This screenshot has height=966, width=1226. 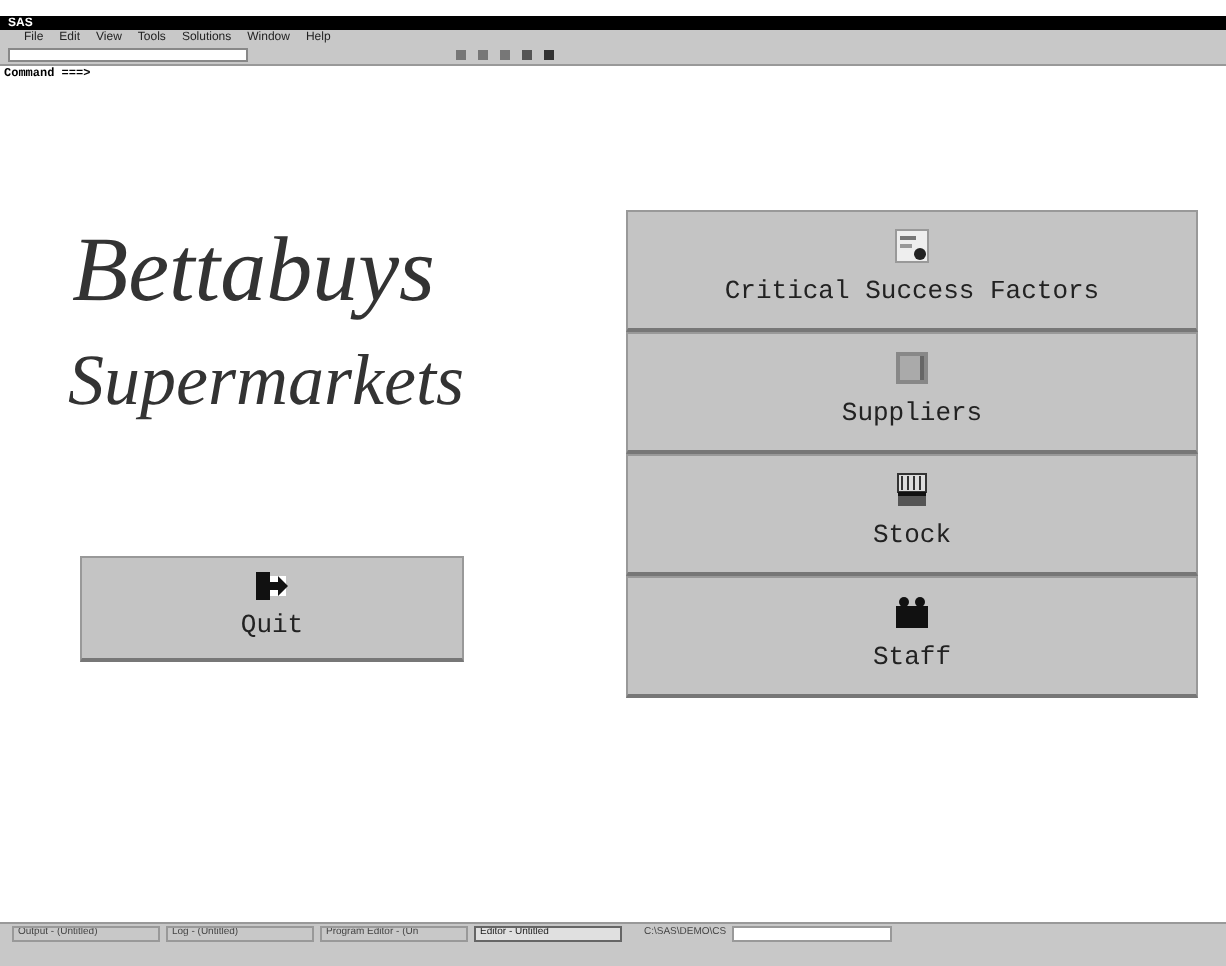 What do you see at coordinates (505, 55) in the screenshot?
I see `toolbar-icons-drawing` at bounding box center [505, 55].